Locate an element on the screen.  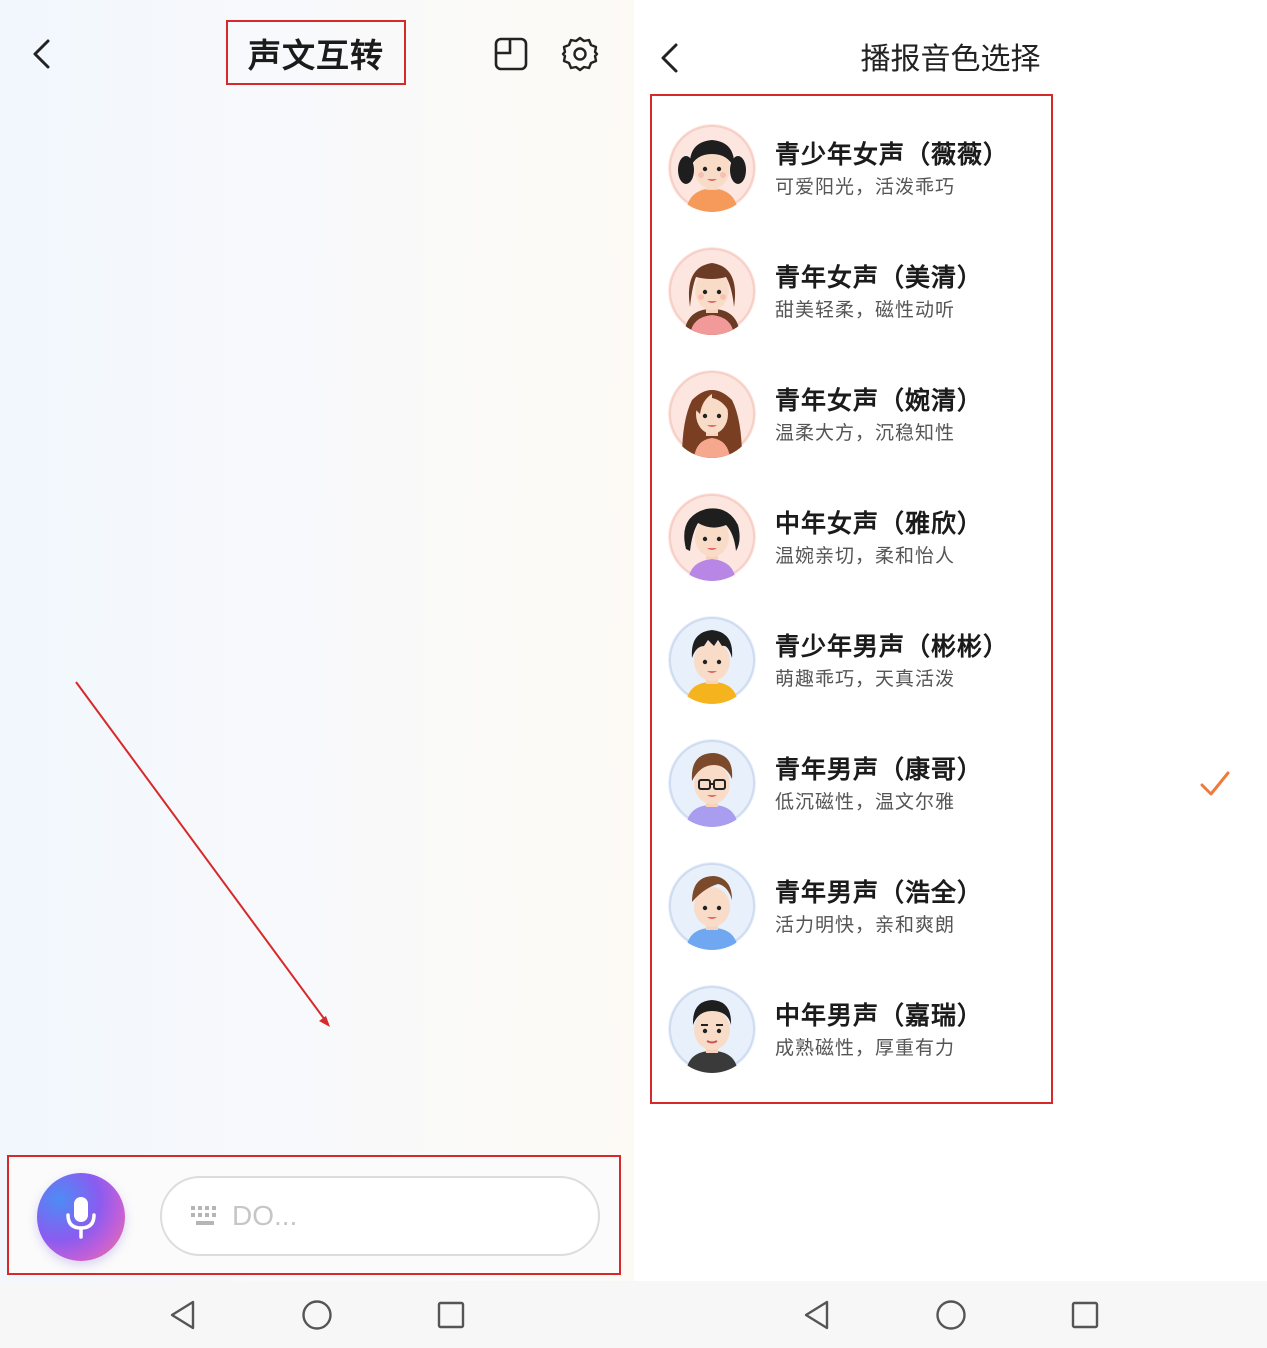
voice-name: 青年女声（美清） is located at coordinates (879, 277).